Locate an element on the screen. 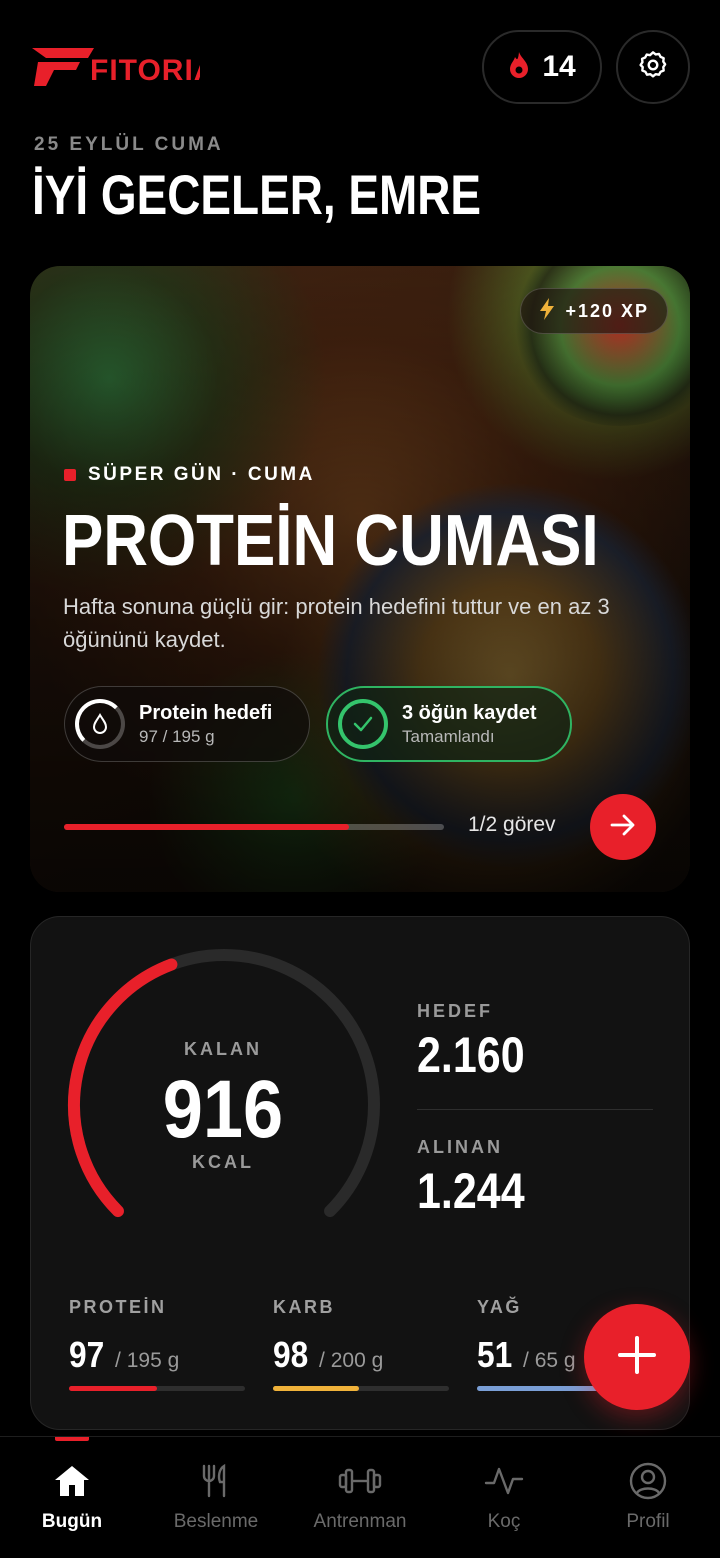  remaining-label: KALAN is located at coordinates (223, 1049).